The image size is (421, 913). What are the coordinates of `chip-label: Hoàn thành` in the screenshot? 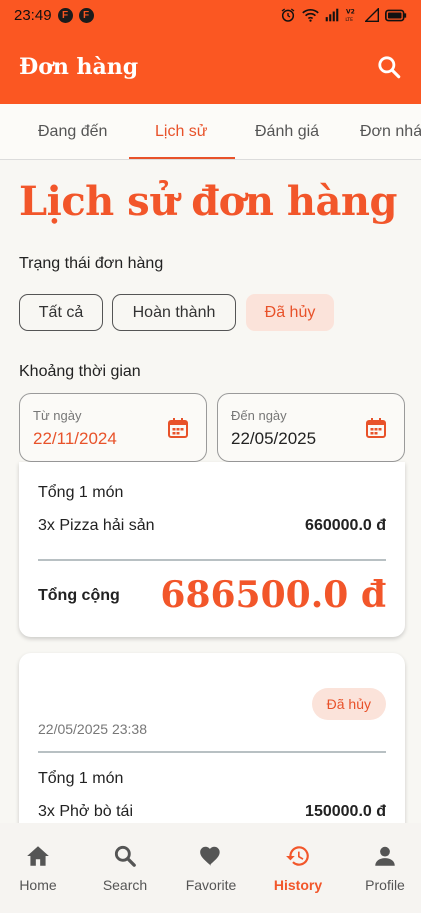 It's located at (174, 312).